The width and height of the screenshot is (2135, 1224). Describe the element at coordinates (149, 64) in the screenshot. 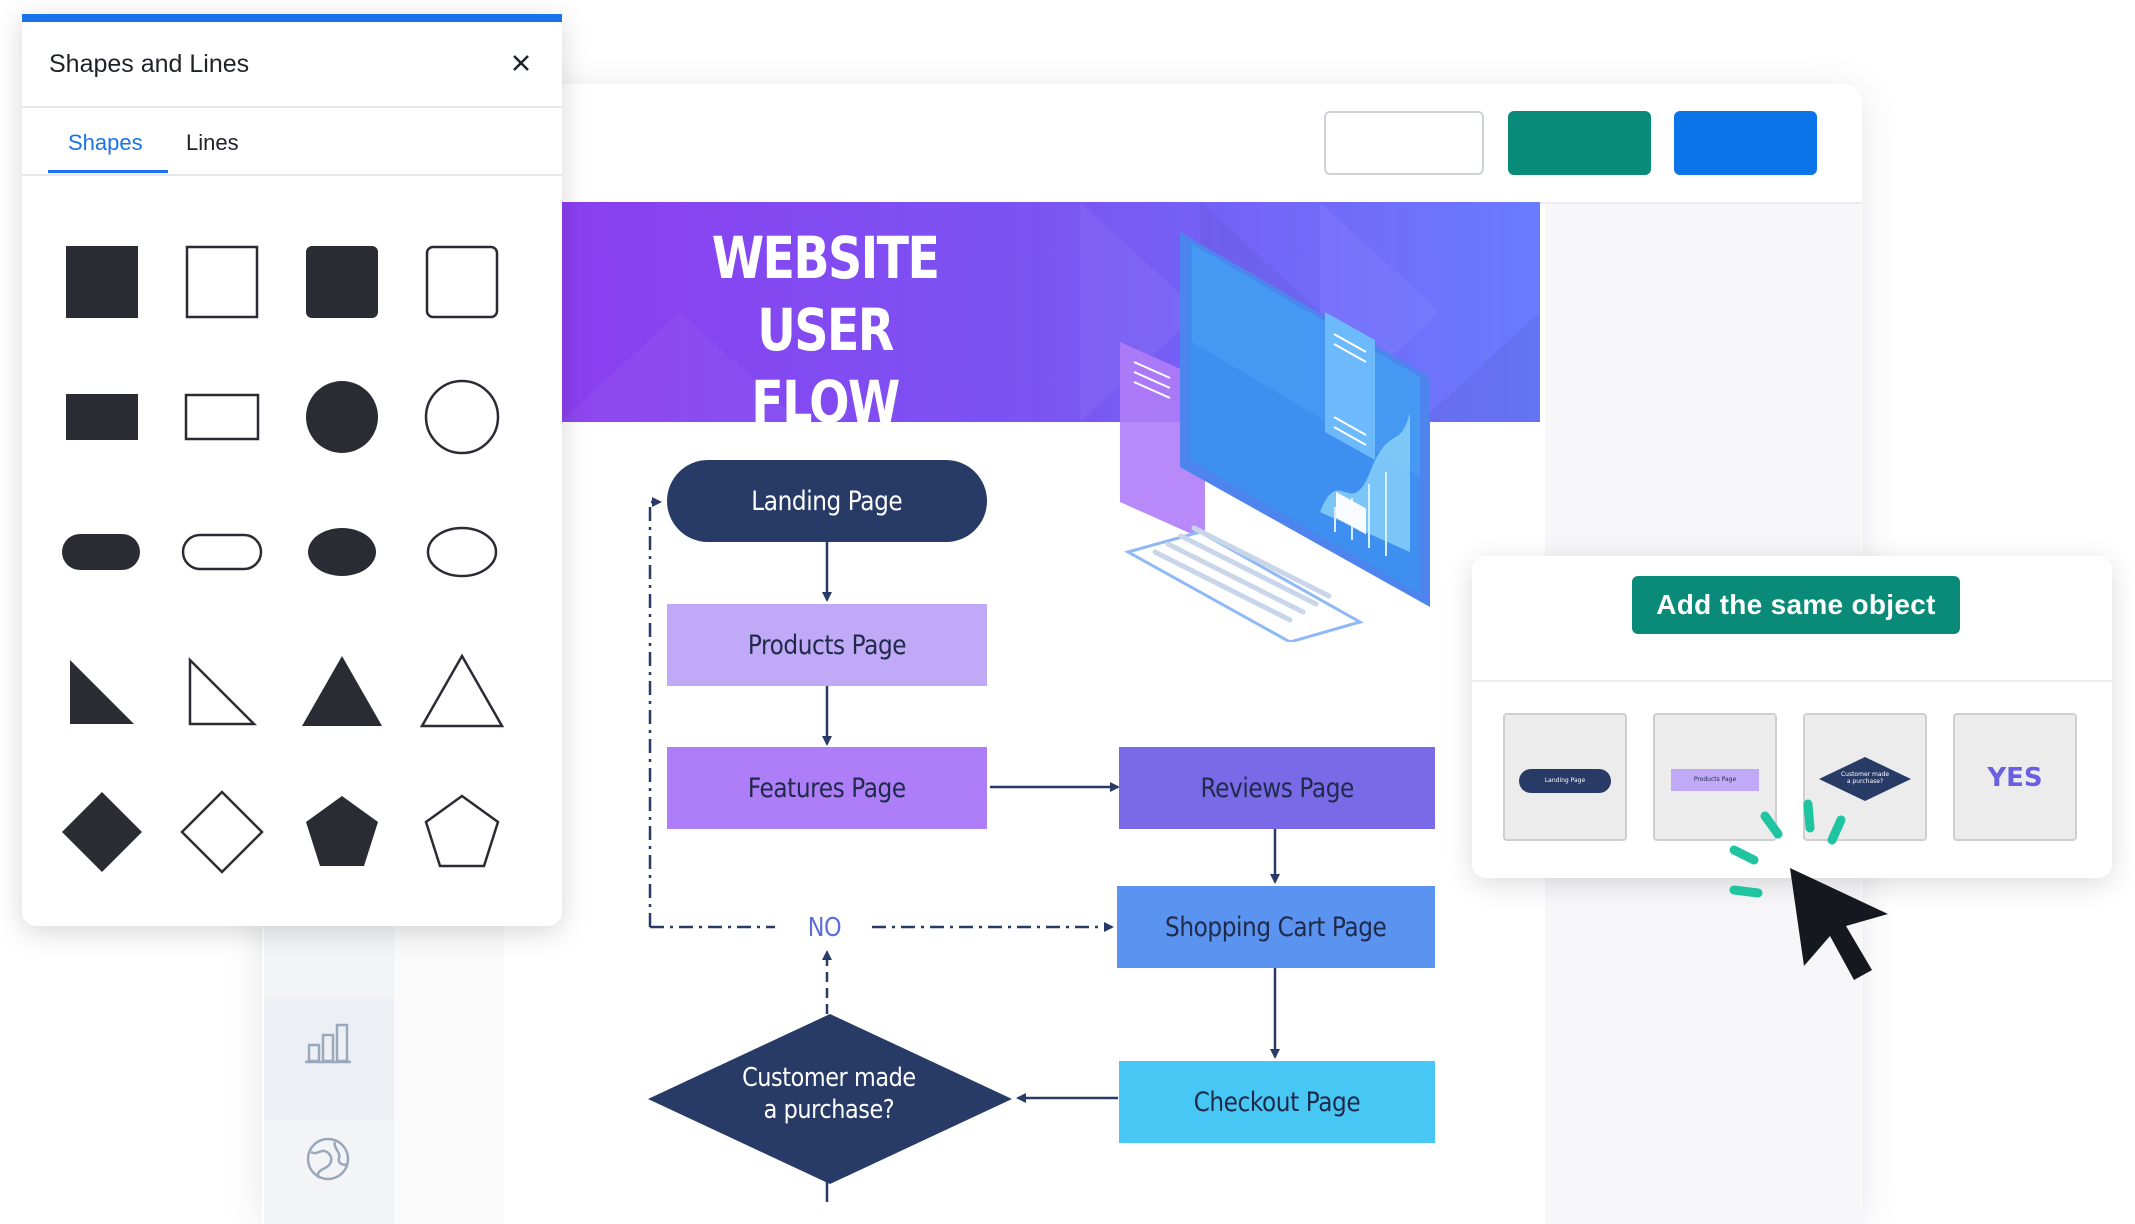

I see `panel-title: Shapes and Lines` at that location.